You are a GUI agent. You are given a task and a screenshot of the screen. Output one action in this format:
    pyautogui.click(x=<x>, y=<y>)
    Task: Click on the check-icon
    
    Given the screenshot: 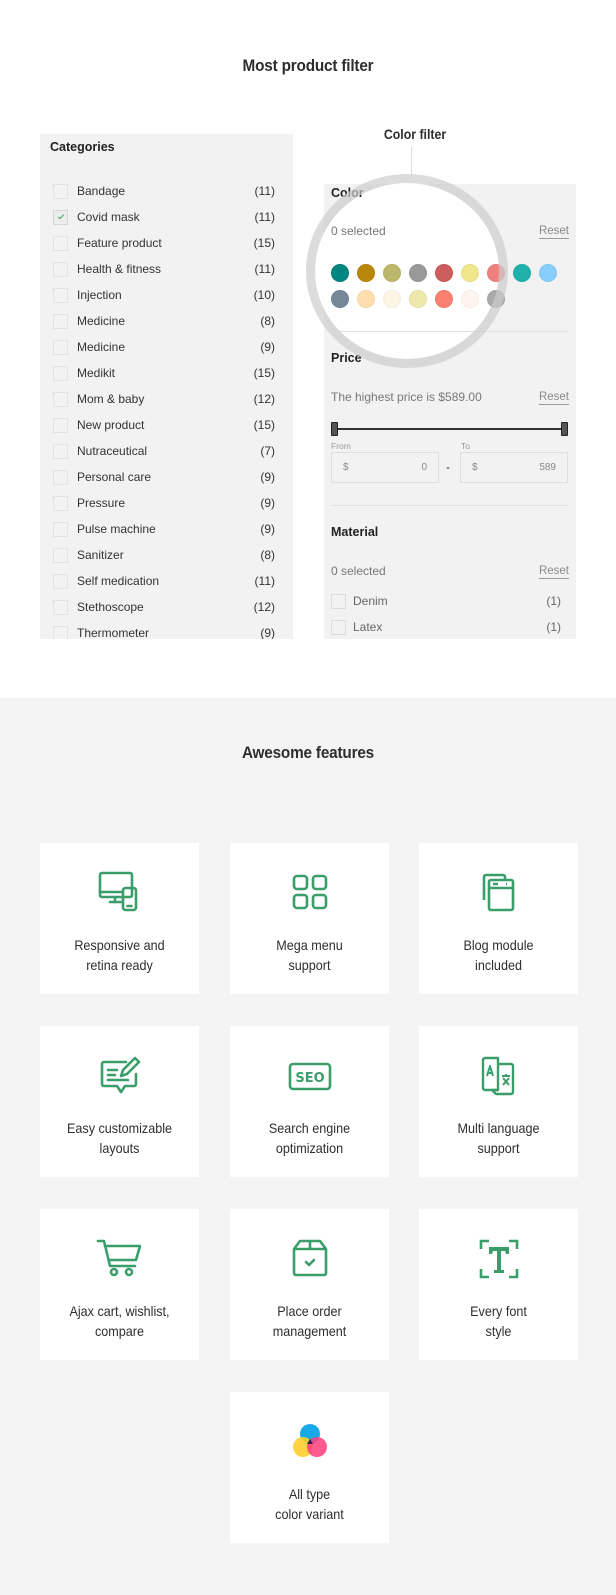 What is the action you would take?
    pyautogui.click(x=60, y=215)
    